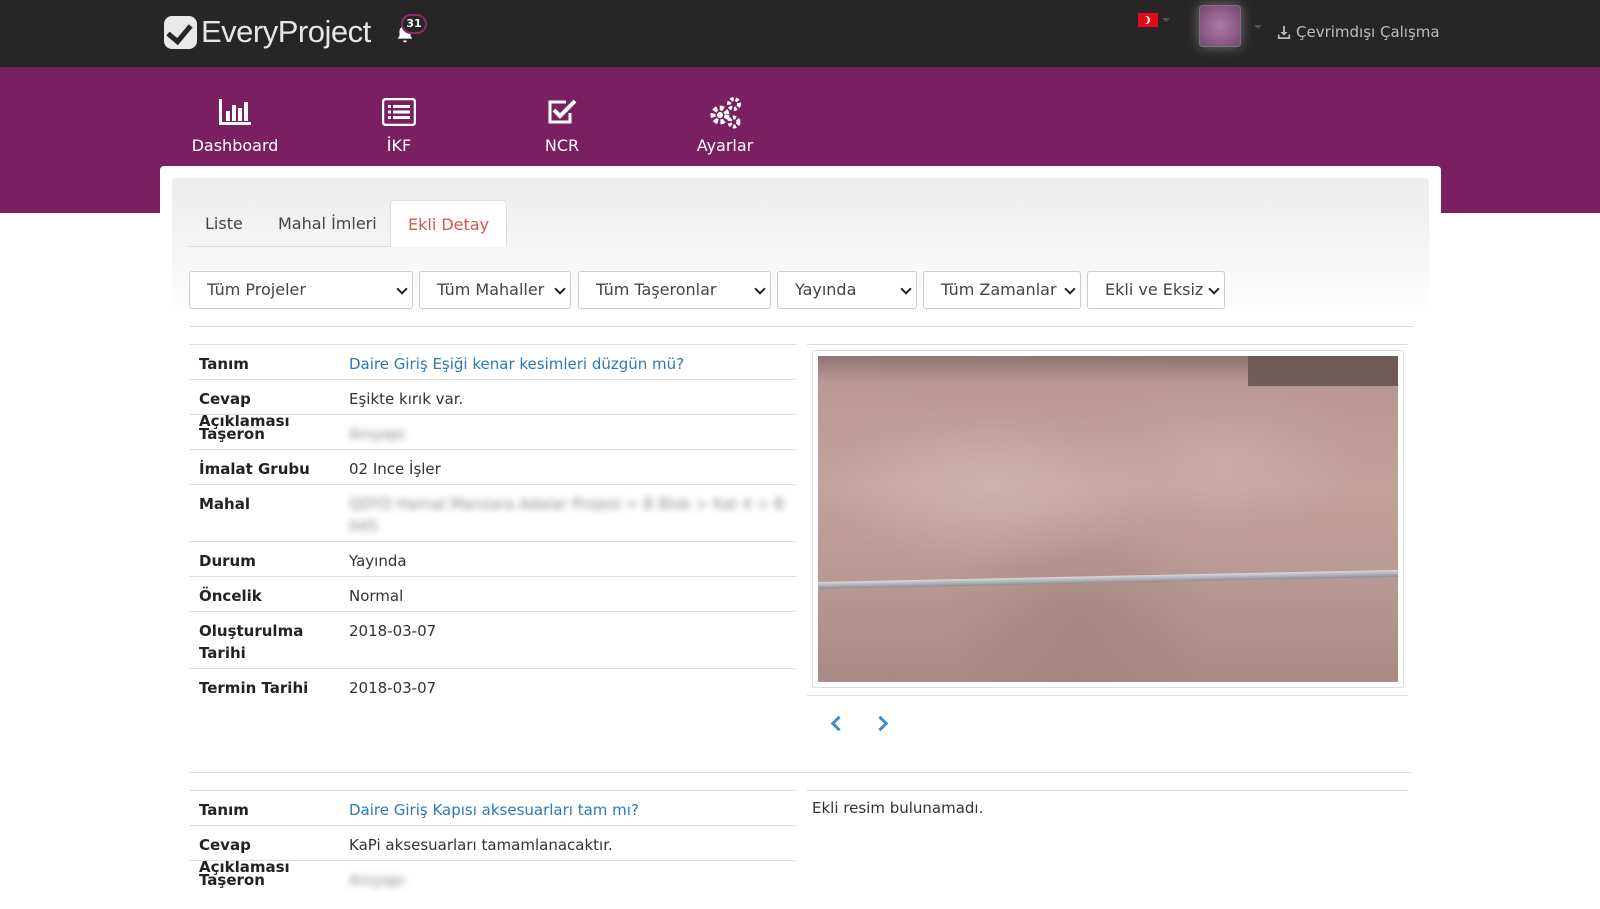 The height and width of the screenshot is (909, 1600). I want to click on marble-threshold-photo, so click(1108, 519).